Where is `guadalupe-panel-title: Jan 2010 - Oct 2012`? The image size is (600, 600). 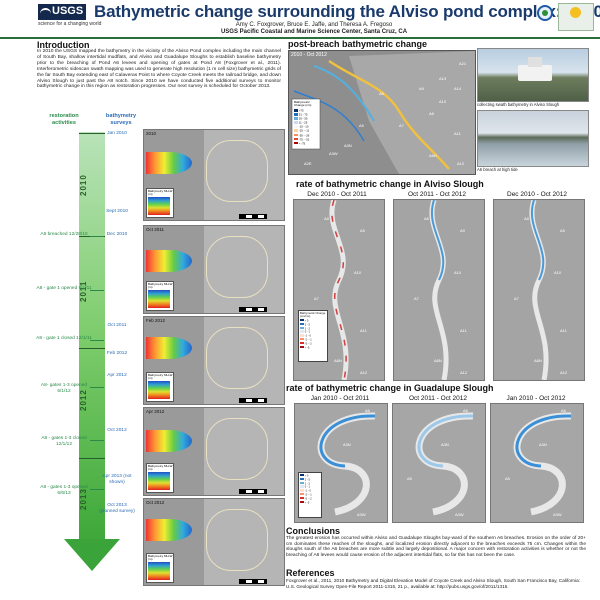 guadalupe-panel-title: Jan 2010 - Oct 2012 is located at coordinates (536, 398).